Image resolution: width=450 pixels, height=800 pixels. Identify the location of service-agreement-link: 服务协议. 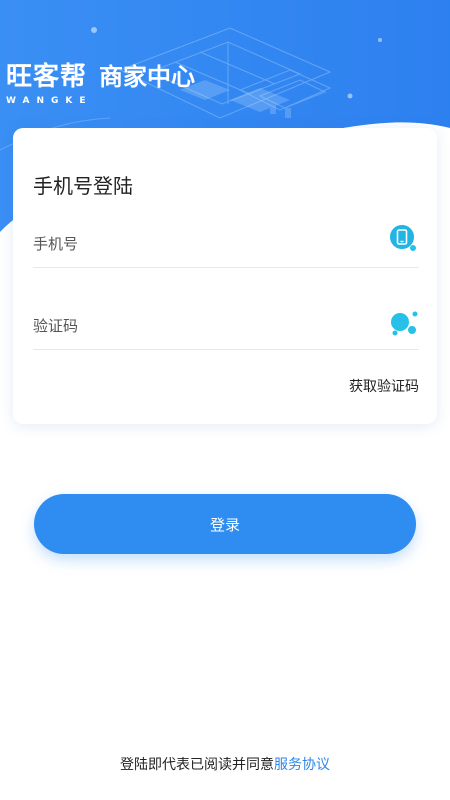
(302, 765).